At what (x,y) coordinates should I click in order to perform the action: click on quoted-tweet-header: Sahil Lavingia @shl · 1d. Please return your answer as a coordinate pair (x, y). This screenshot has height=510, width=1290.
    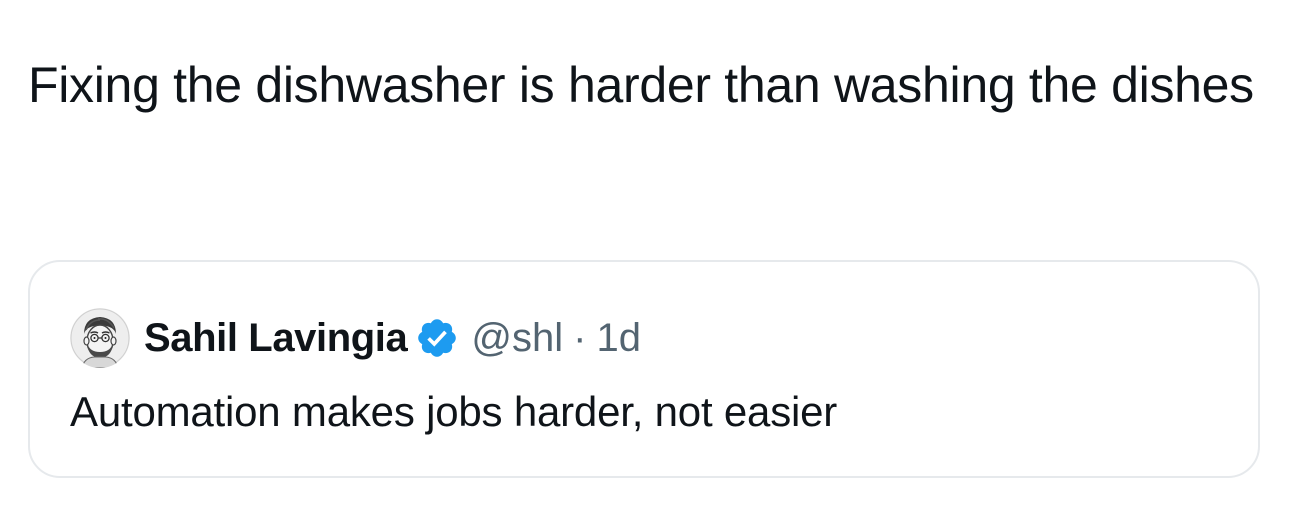
    Looking at the image, I should click on (355, 338).